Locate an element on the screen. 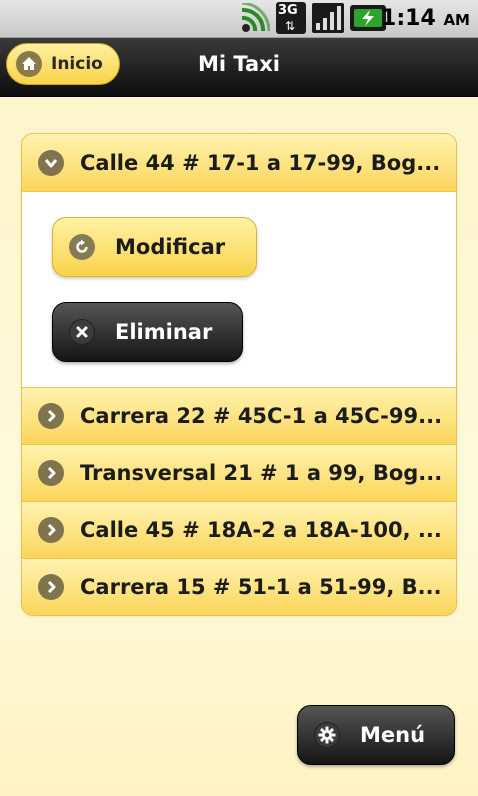 This screenshot has height=796, width=478. page-title: Mi Taxi is located at coordinates (239, 64).